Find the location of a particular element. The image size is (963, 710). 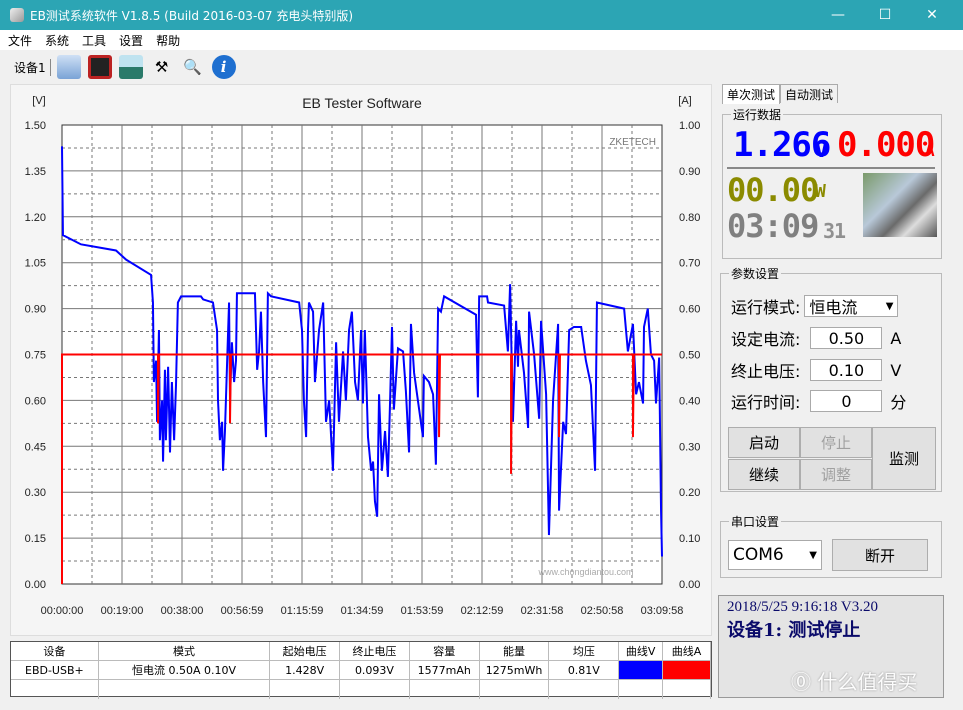

x-tick-label: 00:00:00 is located at coordinates (62, 611).